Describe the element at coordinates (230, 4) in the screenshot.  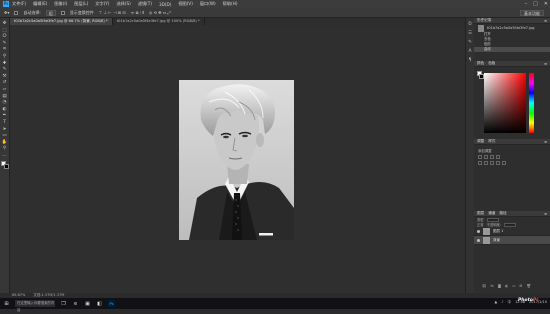
I see `menu-help: 帮助(H)` at that location.